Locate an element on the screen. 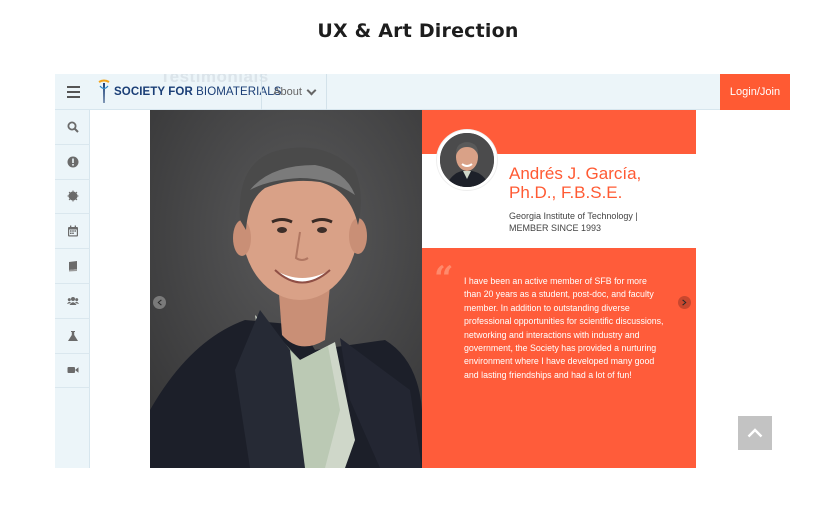  calendar-icon is located at coordinates (72, 231).